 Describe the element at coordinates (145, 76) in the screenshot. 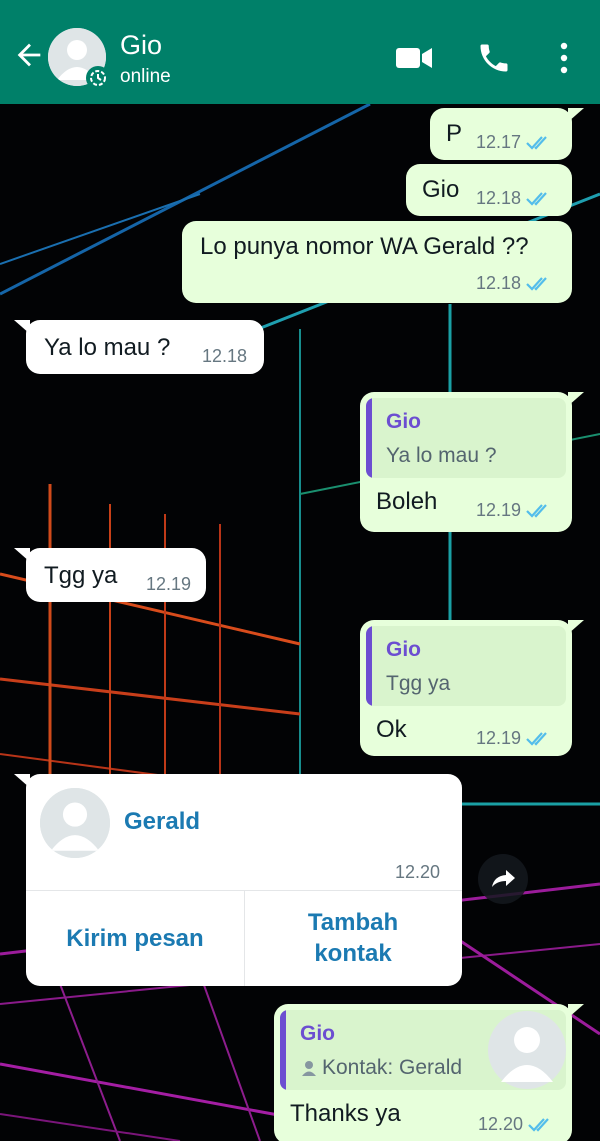

I see `contact-status: online` at that location.